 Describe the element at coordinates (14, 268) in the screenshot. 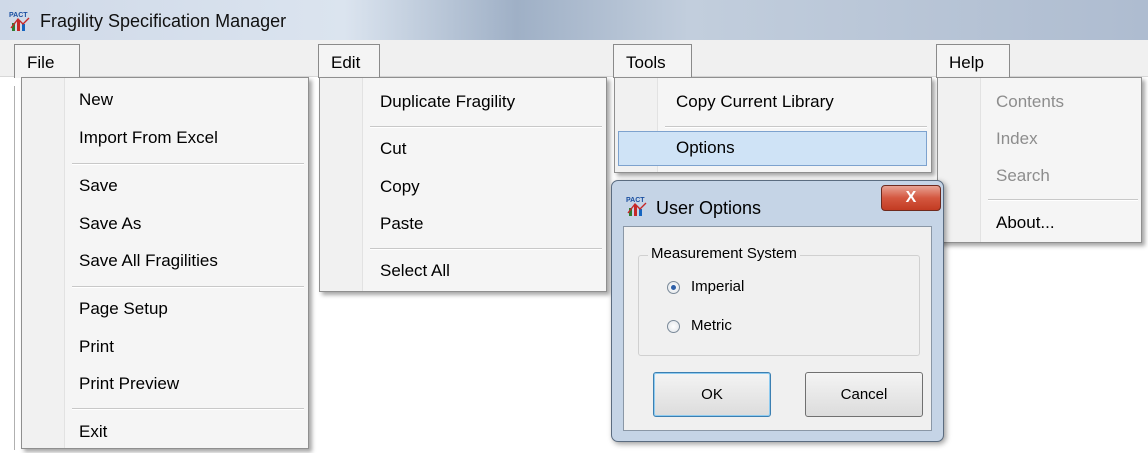

I see `background-panel-edge` at that location.